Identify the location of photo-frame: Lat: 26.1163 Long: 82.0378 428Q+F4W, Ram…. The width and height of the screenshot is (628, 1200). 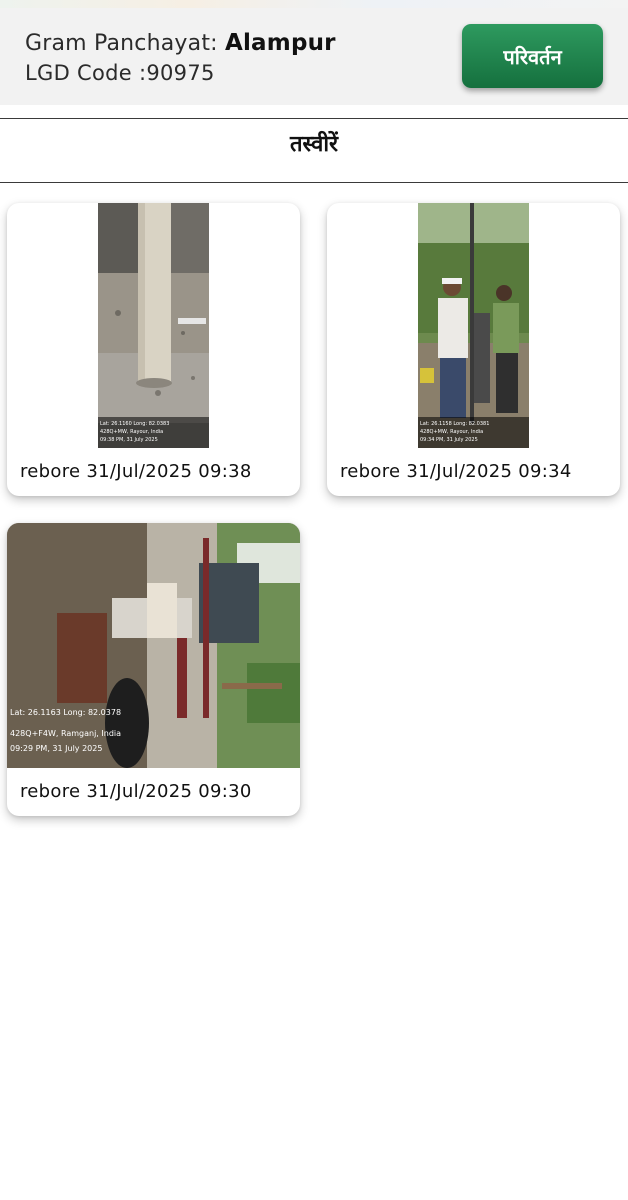
(153, 645).